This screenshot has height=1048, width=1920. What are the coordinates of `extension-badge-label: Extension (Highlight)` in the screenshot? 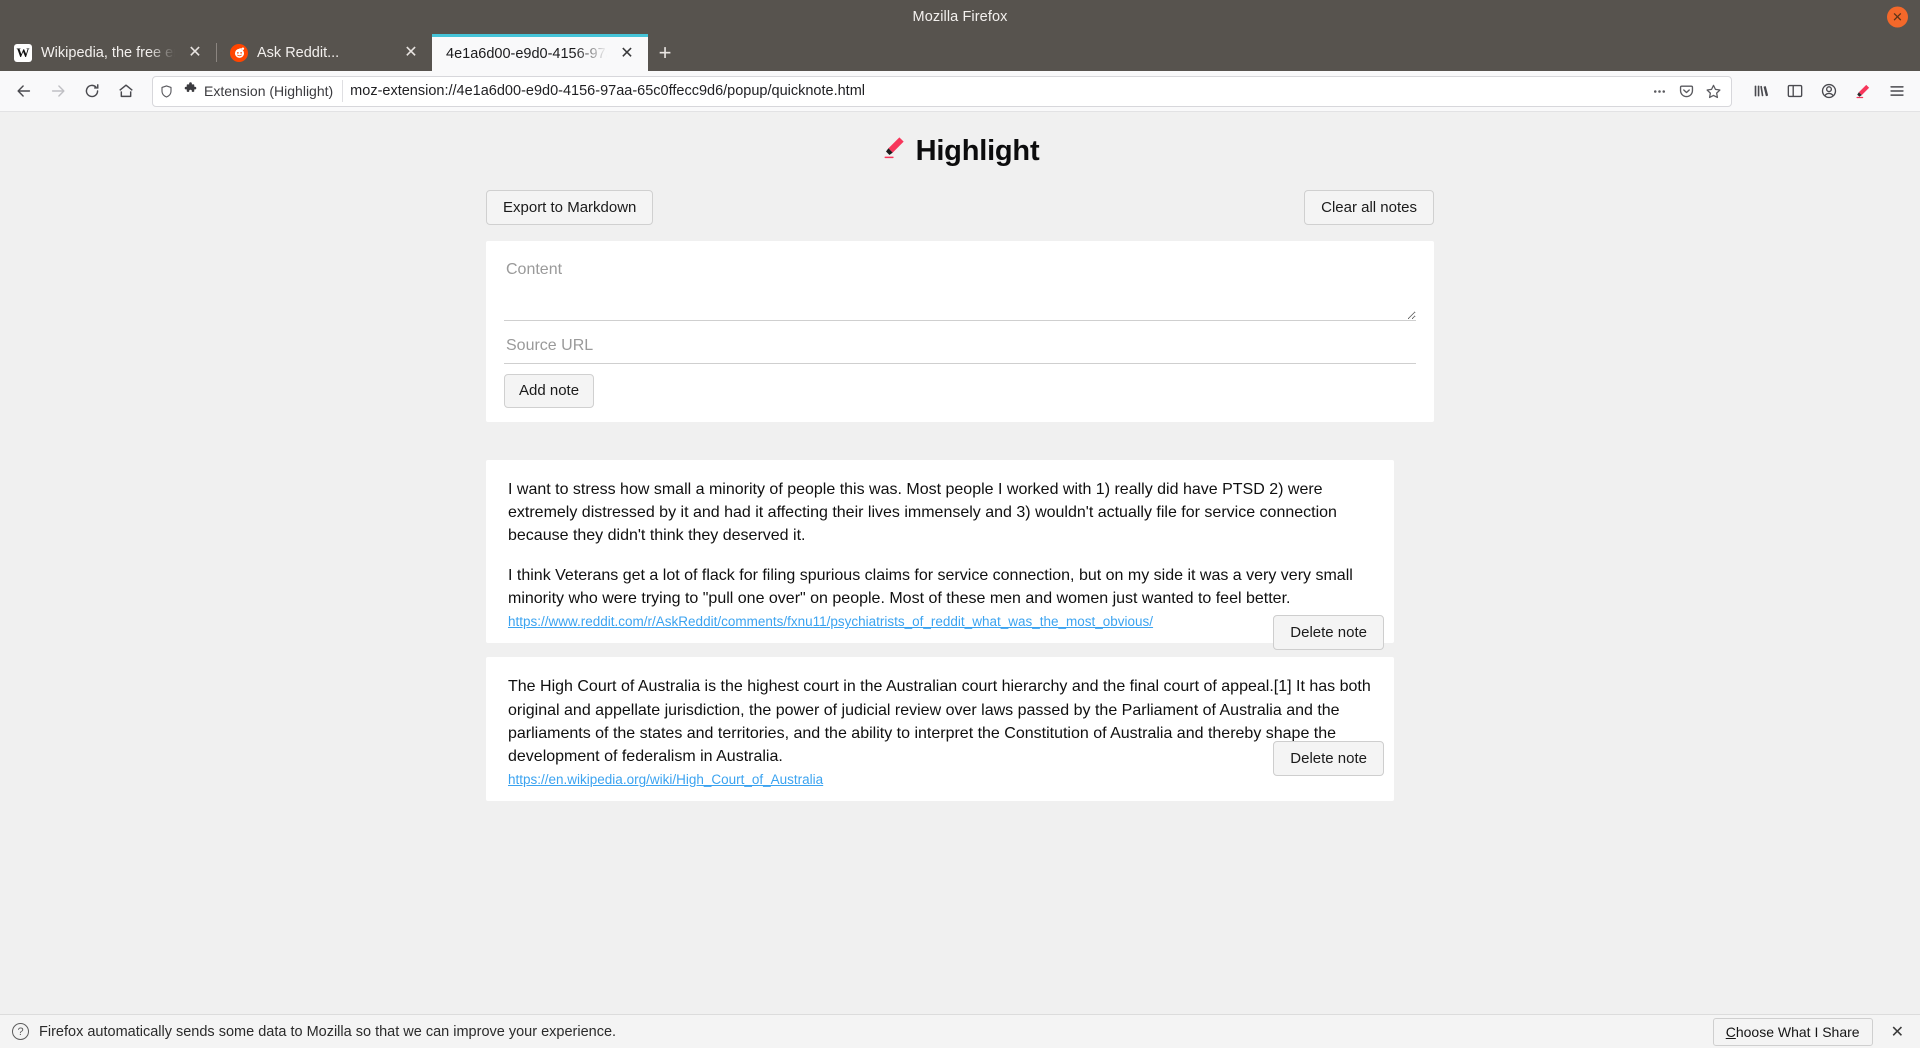 It's located at (269, 91).